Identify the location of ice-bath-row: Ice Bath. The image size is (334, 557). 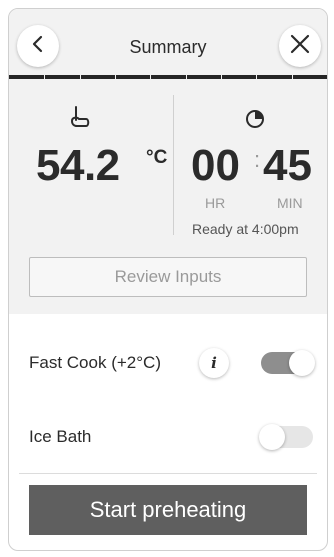
(168, 438).